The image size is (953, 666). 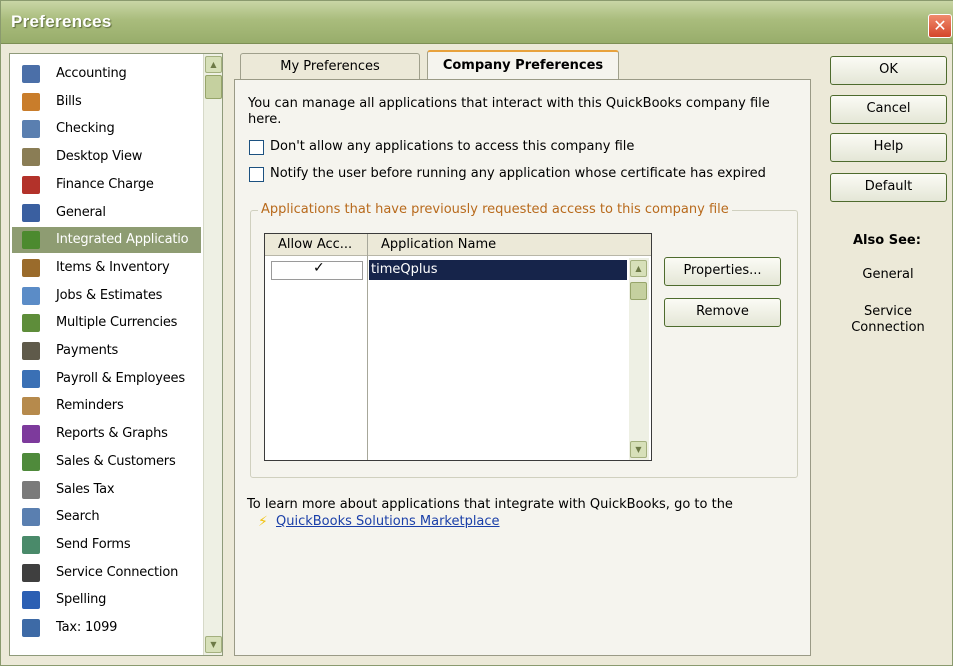 I want to click on also-see-title: Also See:, so click(x=887, y=240).